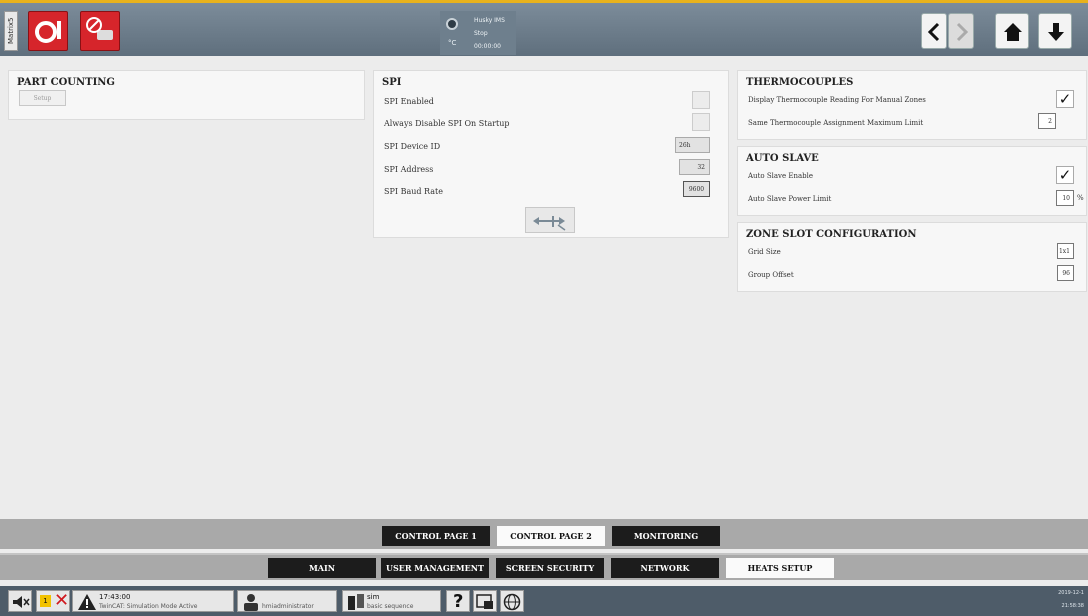  I want to click on part-counting-panel: PART COUNTING Setup, so click(186, 95).